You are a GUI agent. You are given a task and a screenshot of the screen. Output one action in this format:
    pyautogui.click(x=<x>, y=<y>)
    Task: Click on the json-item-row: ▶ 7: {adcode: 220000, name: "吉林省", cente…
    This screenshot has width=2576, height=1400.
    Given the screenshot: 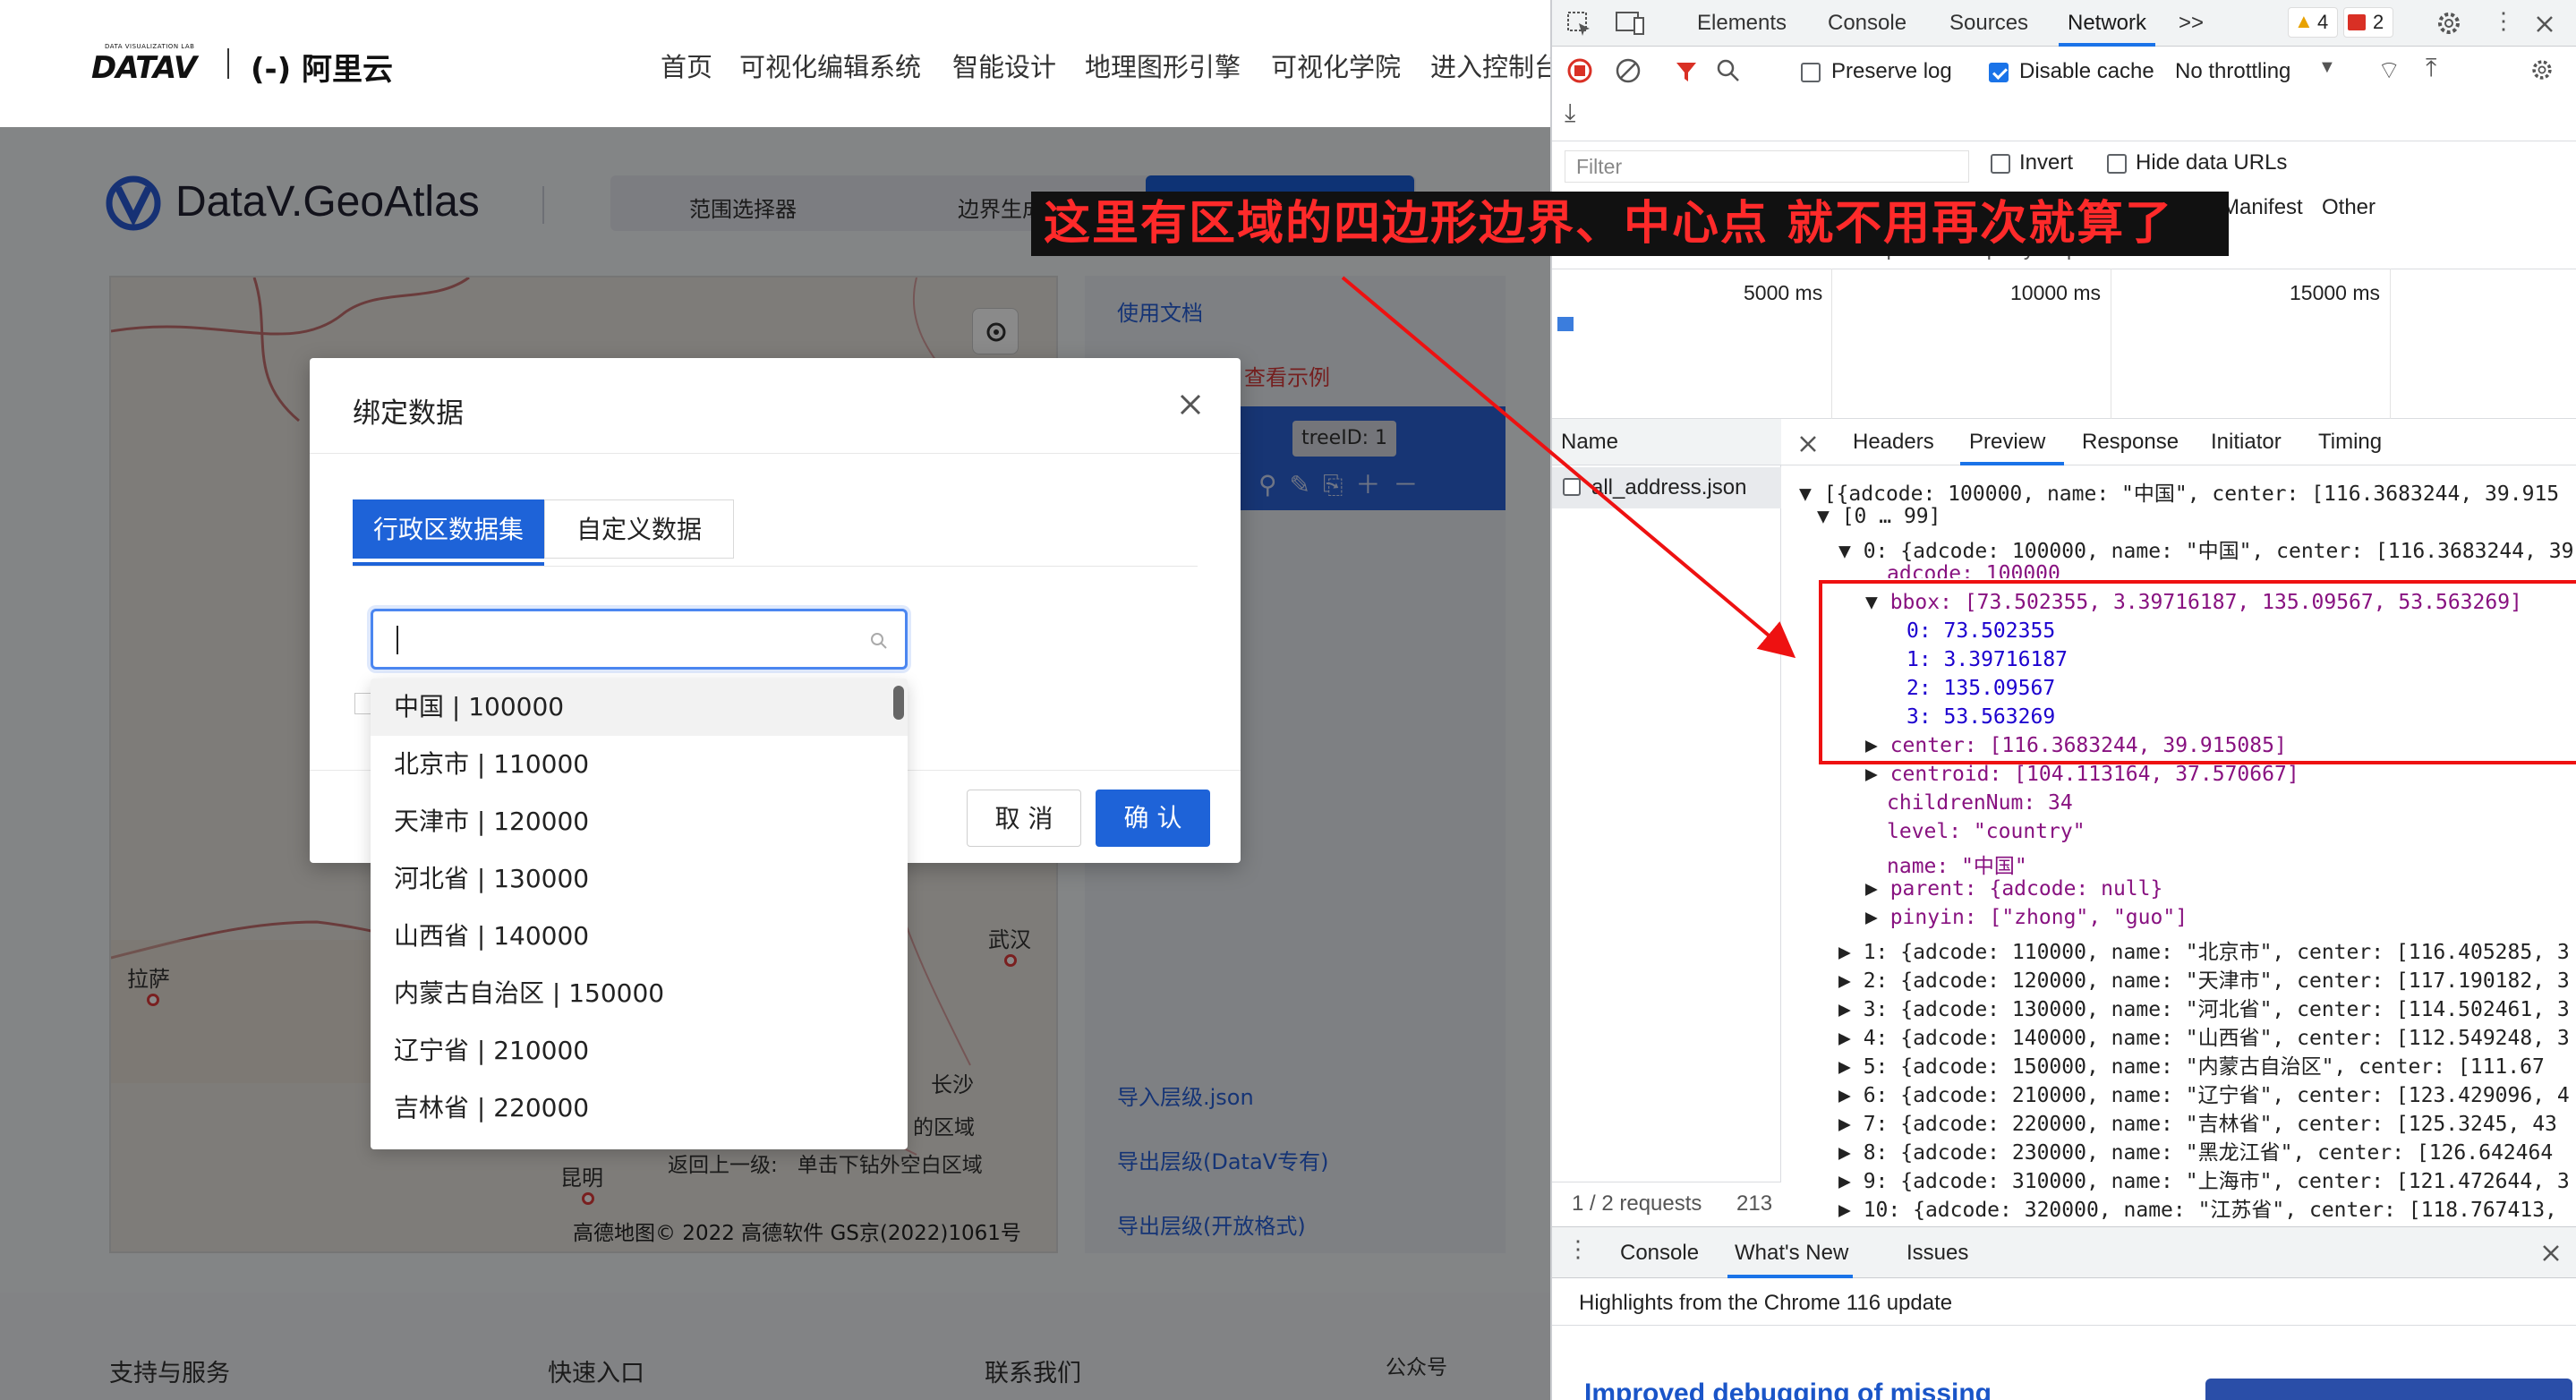 What is the action you would take?
    pyautogui.click(x=2197, y=1121)
    